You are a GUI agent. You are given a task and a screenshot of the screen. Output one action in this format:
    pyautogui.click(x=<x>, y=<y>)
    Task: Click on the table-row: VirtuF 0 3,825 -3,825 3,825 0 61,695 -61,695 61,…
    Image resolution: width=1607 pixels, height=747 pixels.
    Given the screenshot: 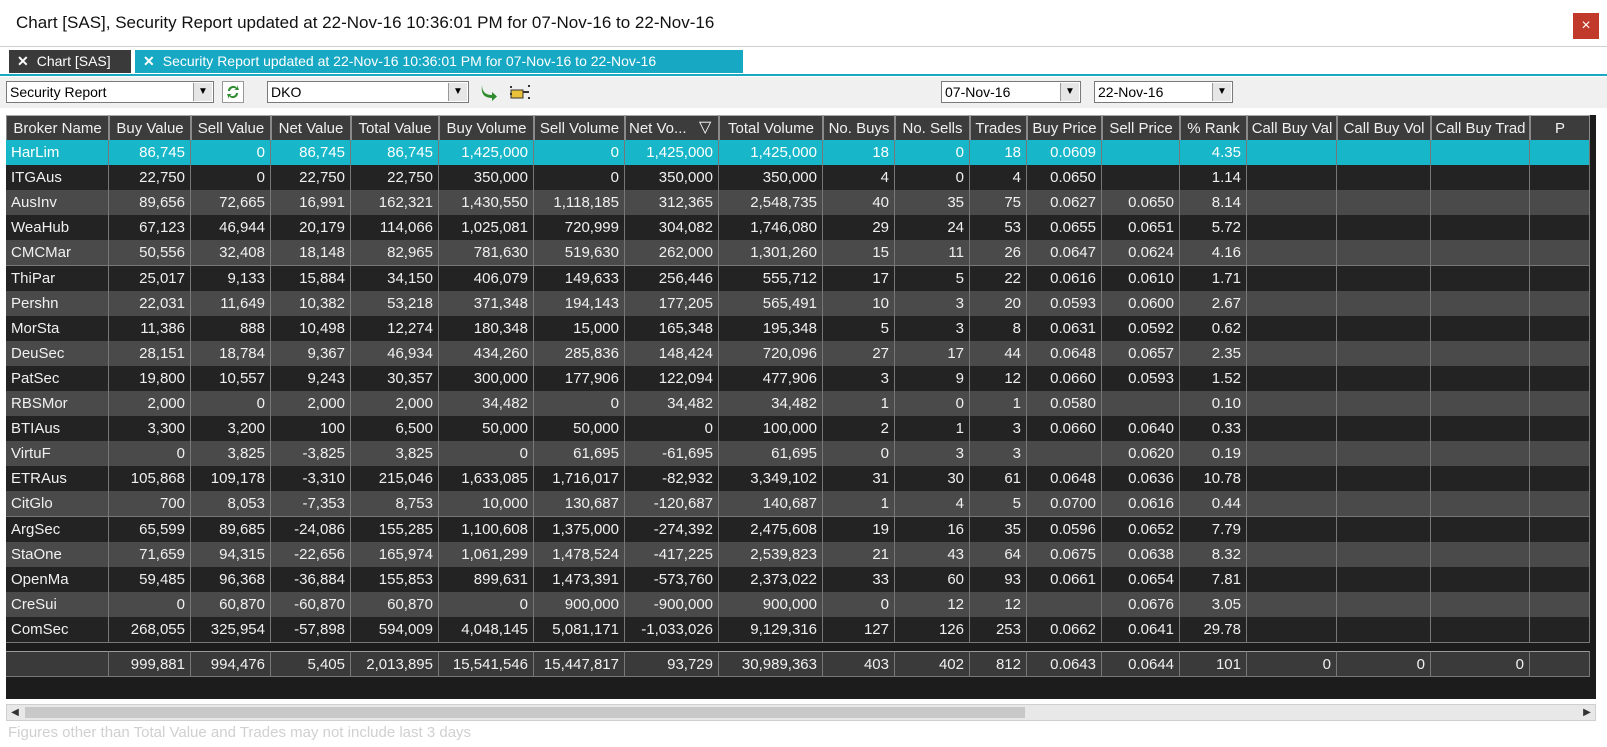 What is the action you would take?
    pyautogui.click(x=801, y=454)
    